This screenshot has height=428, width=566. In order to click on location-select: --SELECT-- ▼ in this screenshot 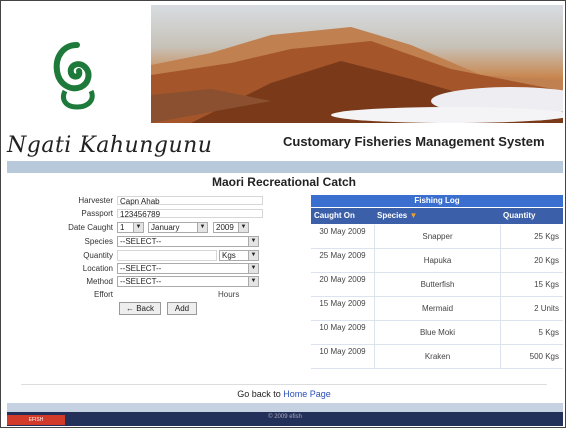, I will do `click(188, 268)`.